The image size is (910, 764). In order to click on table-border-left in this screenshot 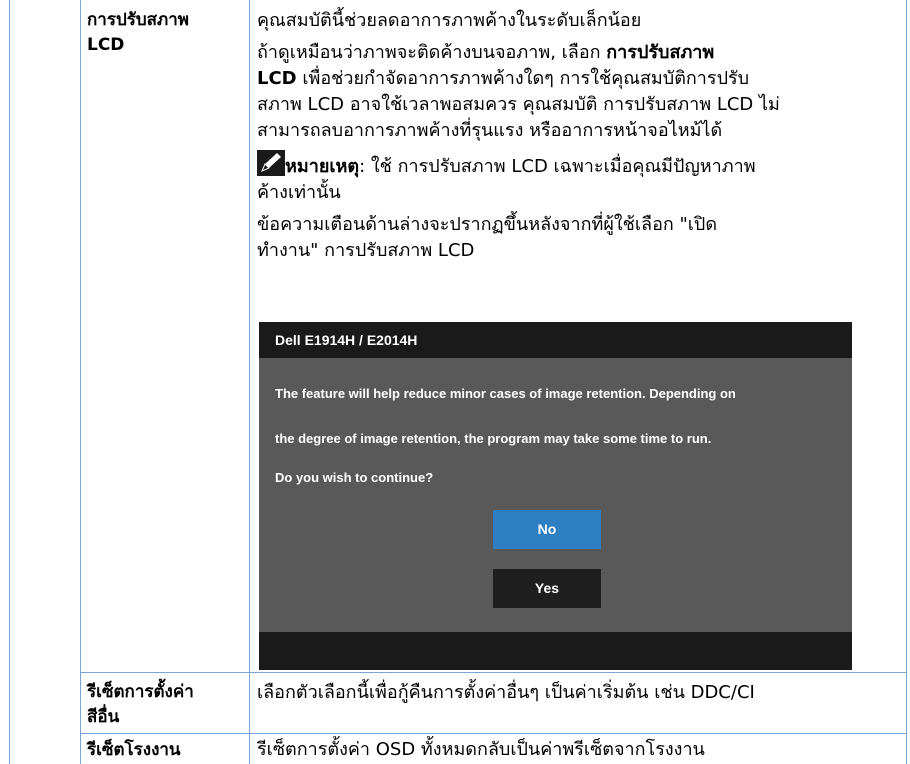, I will do `click(9, 382)`.